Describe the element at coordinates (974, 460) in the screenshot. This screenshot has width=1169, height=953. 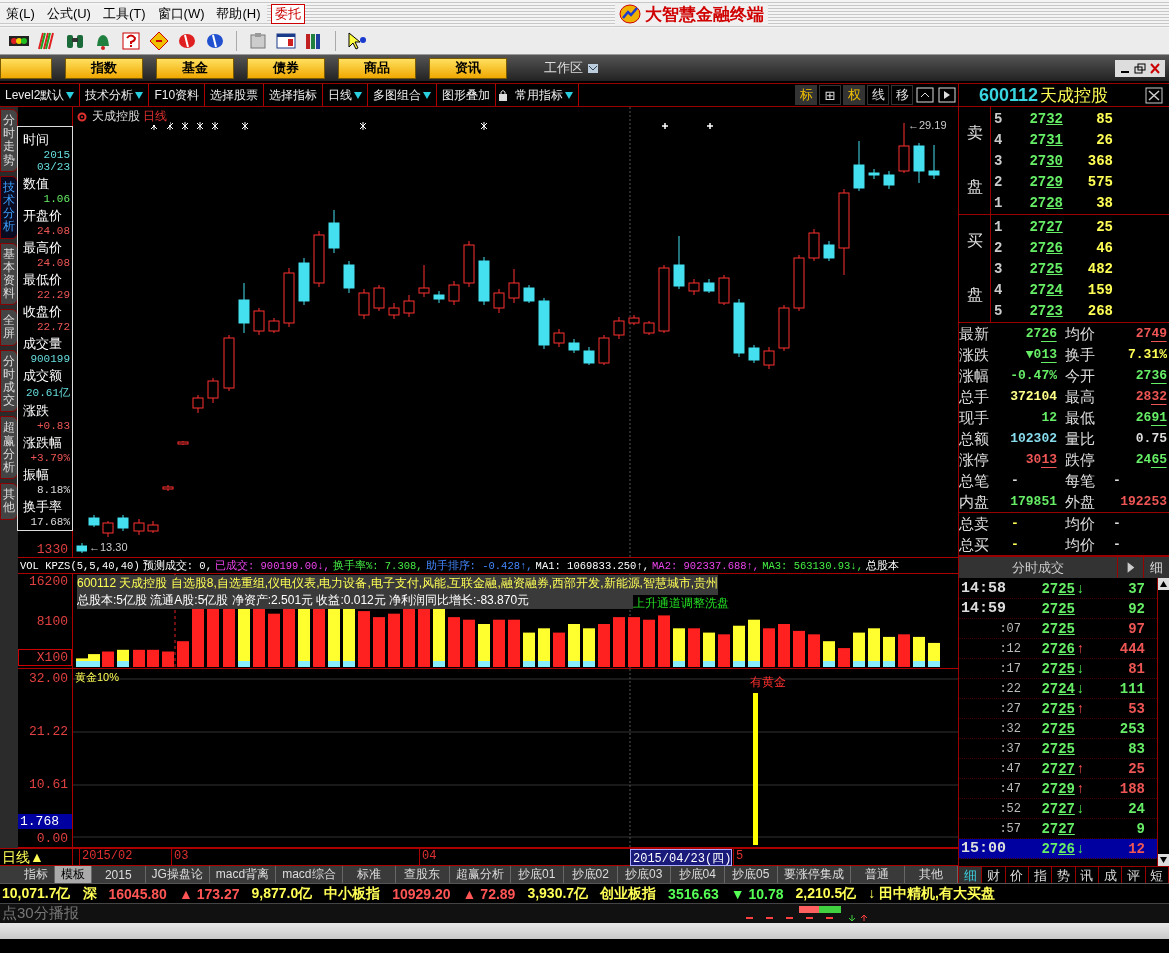
I see `quote-label: 涨停` at that location.